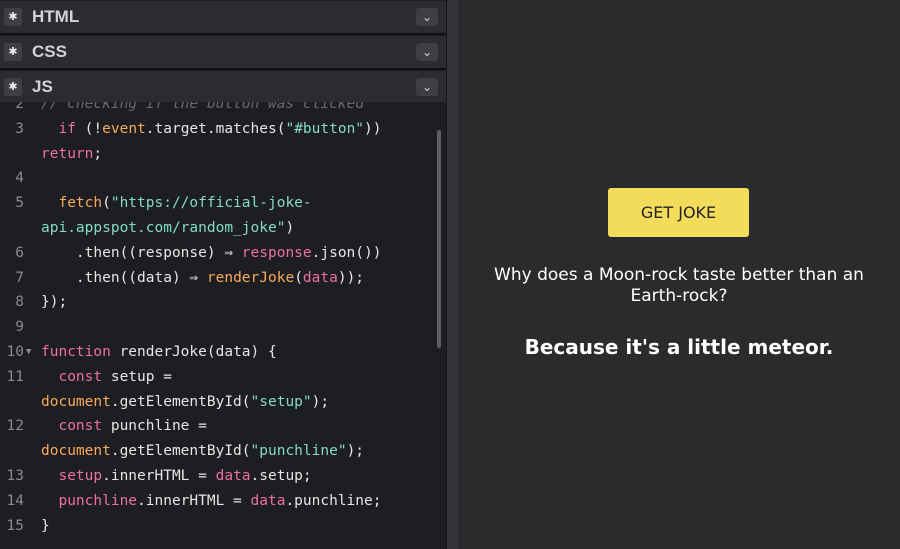  What do you see at coordinates (223, 17) in the screenshot?
I see `html-panel-header: ✱ HTML ⌄` at bounding box center [223, 17].